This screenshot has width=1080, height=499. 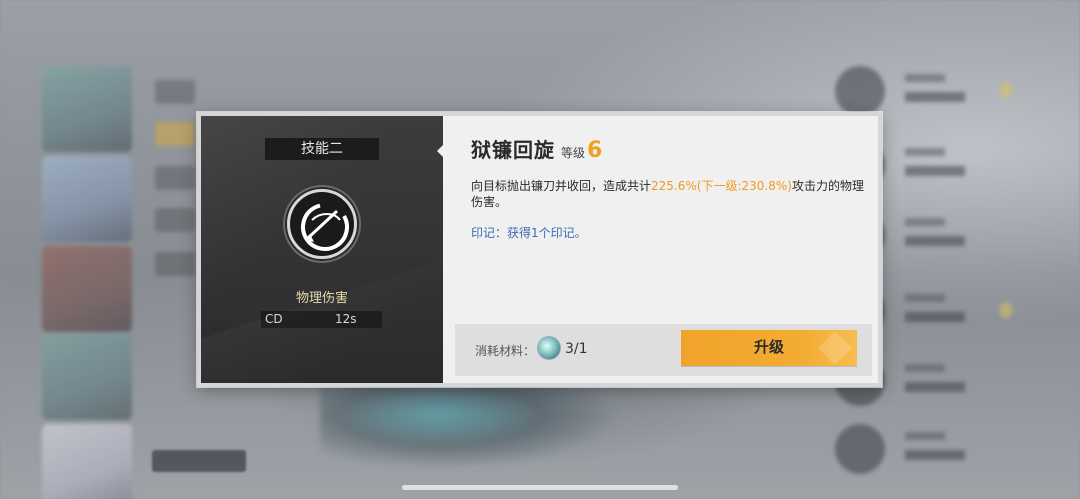 What do you see at coordinates (663, 350) in the screenshot?
I see `upgrade-bar: 消耗材料： 3/1 升级` at bounding box center [663, 350].